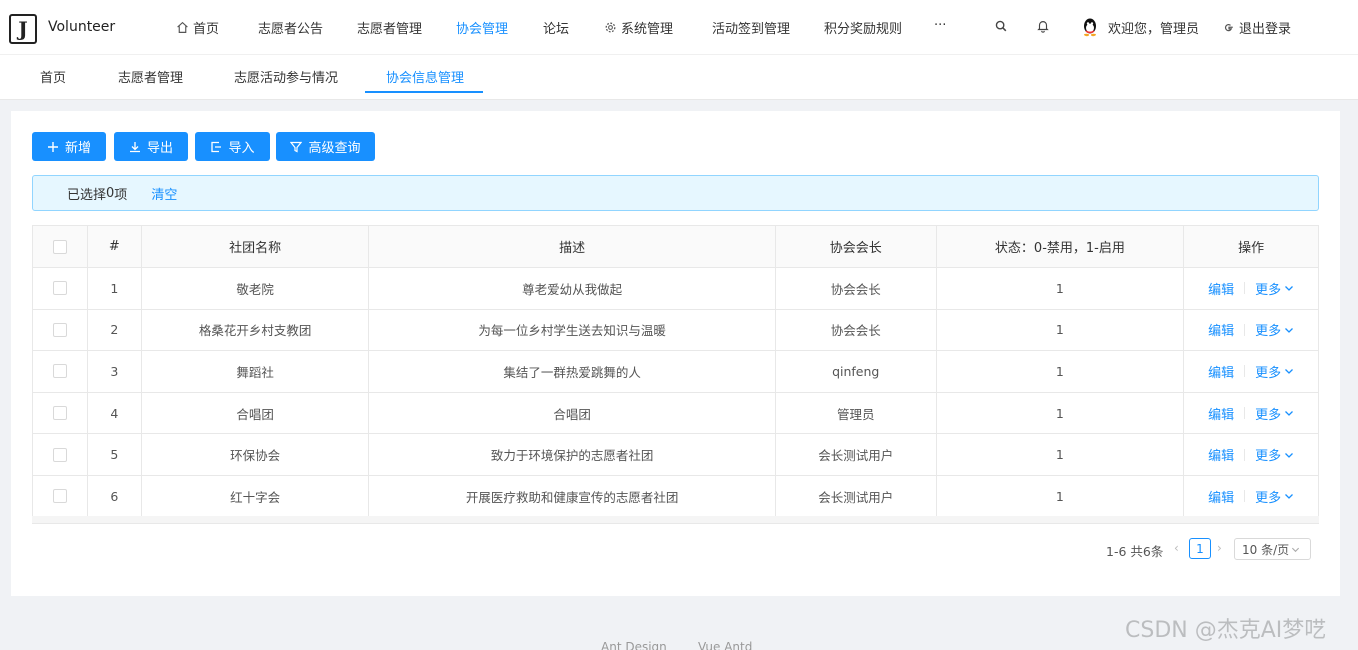 The image size is (1358, 650). I want to click on row-description: 合唱团, so click(572, 413).